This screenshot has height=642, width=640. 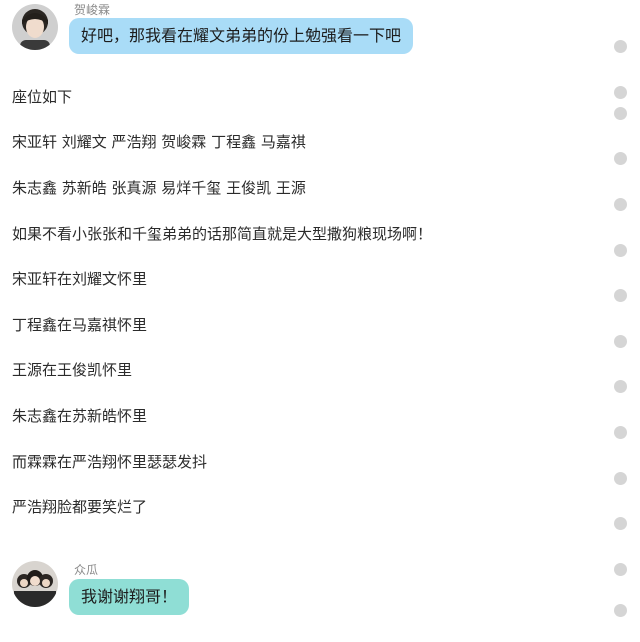 What do you see at coordinates (92, 10) in the screenshot?
I see `sender-name: 贺峻霖` at bounding box center [92, 10].